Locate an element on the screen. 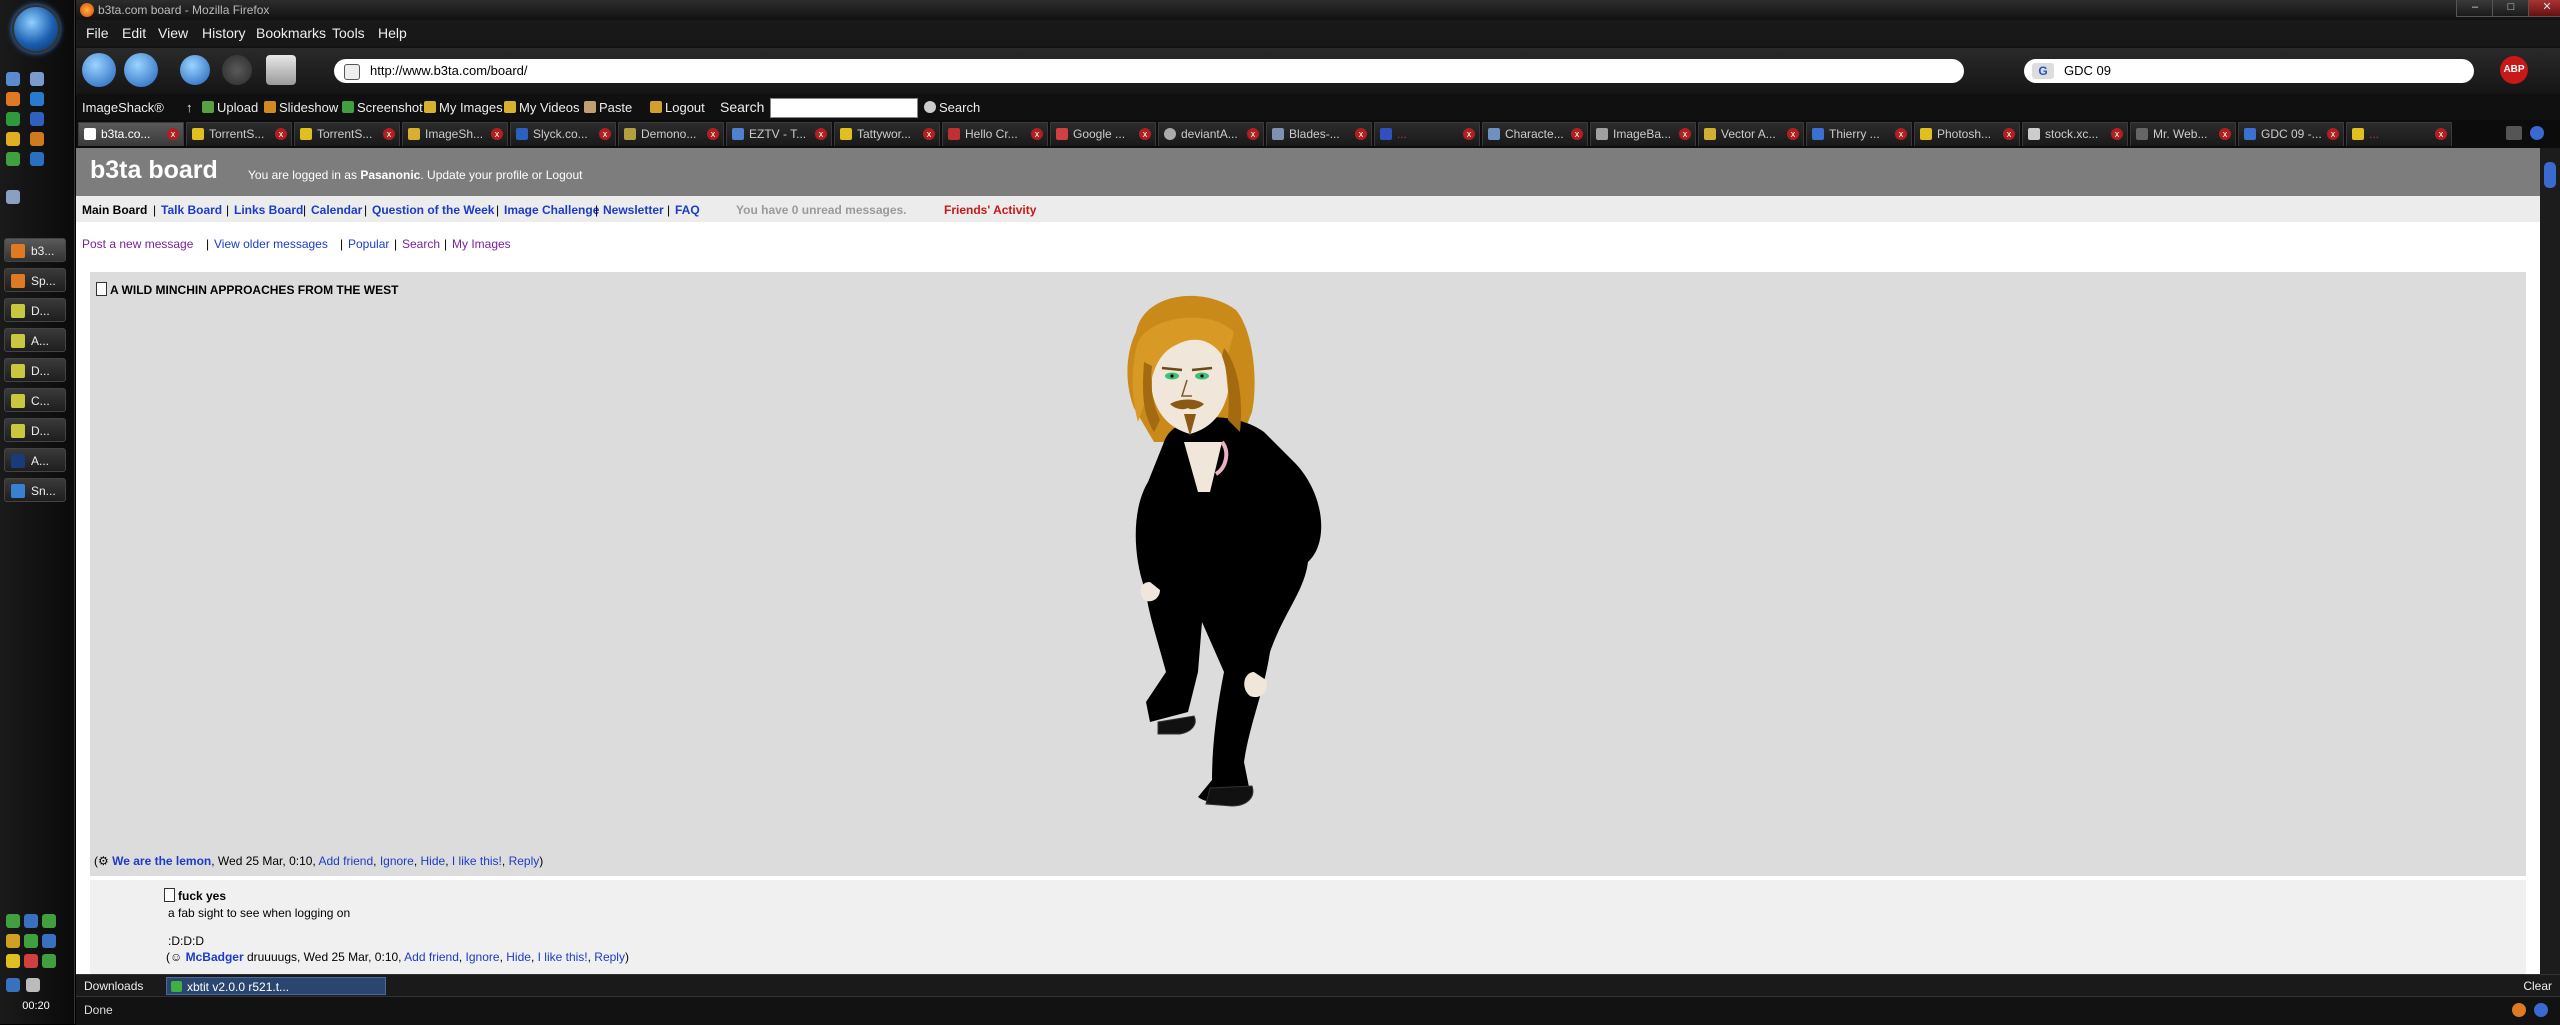 The width and height of the screenshot is (2560, 1025). post-author-link: We are the lemon is located at coordinates (161, 861).